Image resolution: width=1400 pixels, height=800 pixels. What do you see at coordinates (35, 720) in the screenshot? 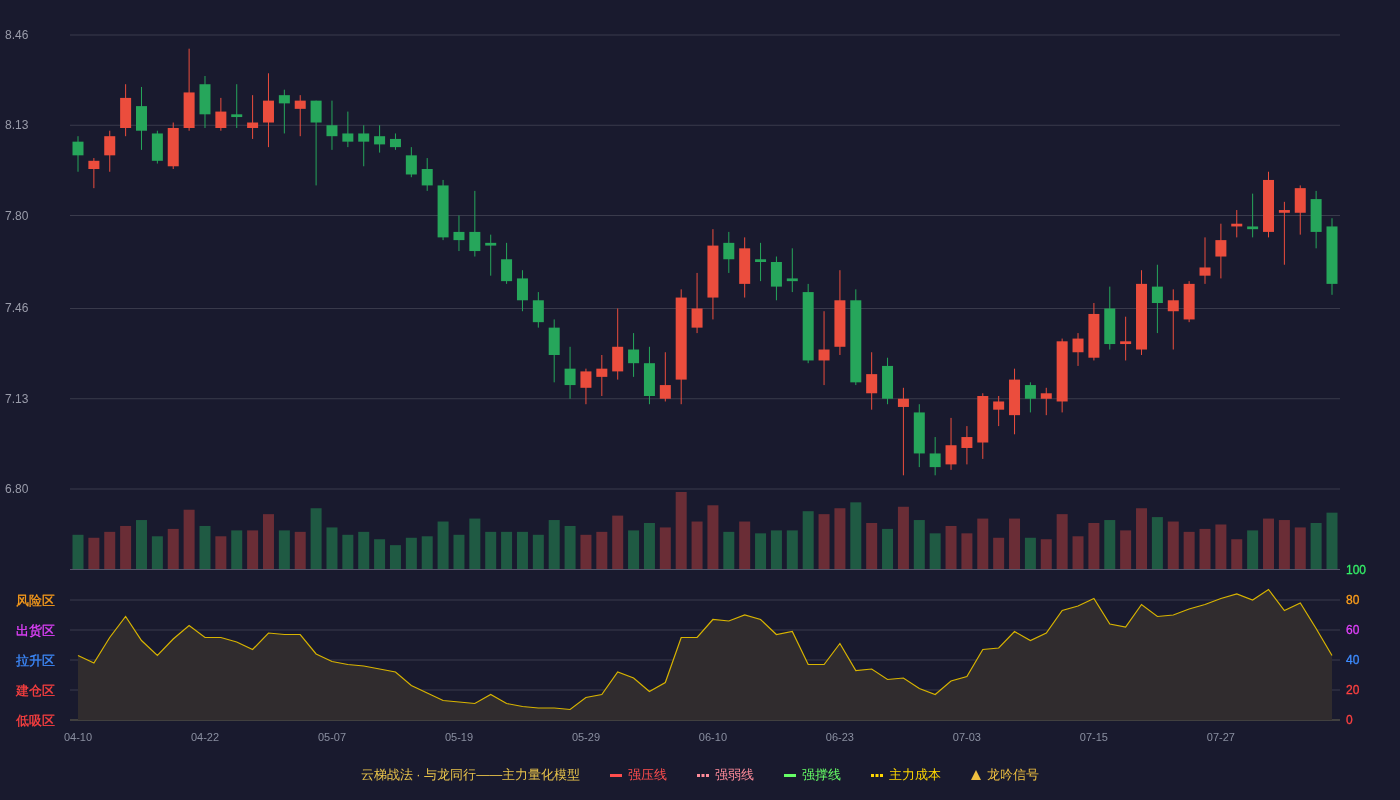
I see `zone-label: 低吸区` at bounding box center [35, 720].